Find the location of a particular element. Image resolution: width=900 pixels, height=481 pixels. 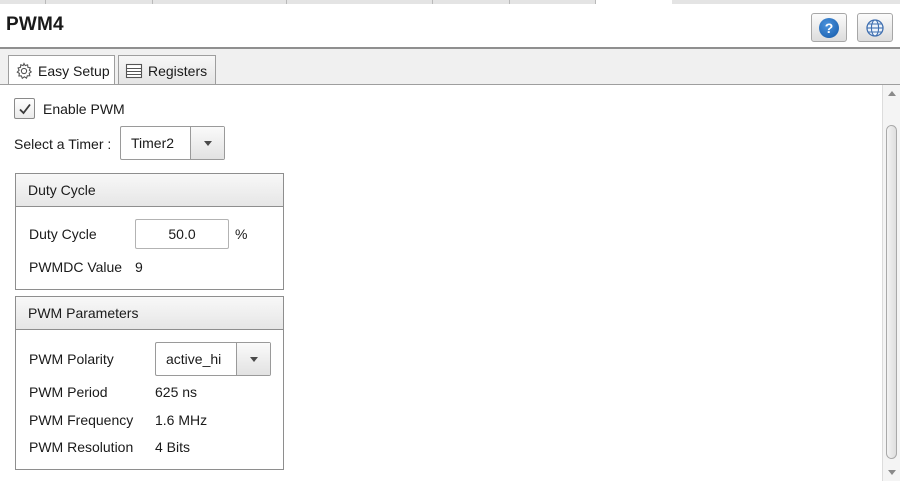

timer-dropdown-arrow is located at coordinates (207, 143).